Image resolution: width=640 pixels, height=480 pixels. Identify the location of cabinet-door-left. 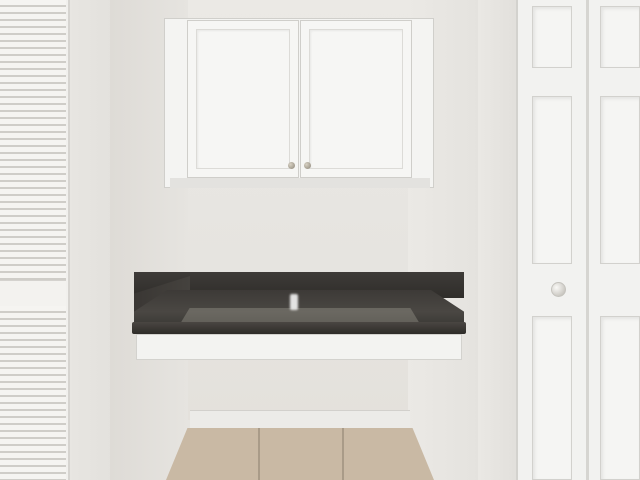
(243, 99).